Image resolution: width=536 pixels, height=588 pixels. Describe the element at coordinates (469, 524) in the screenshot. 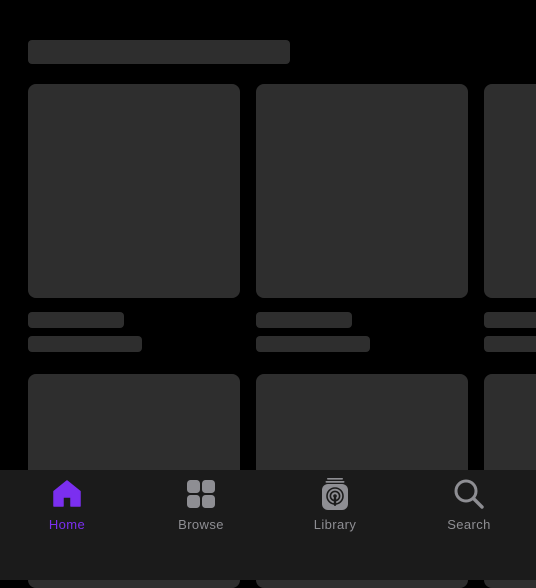

I see `tab-label: Search` at that location.